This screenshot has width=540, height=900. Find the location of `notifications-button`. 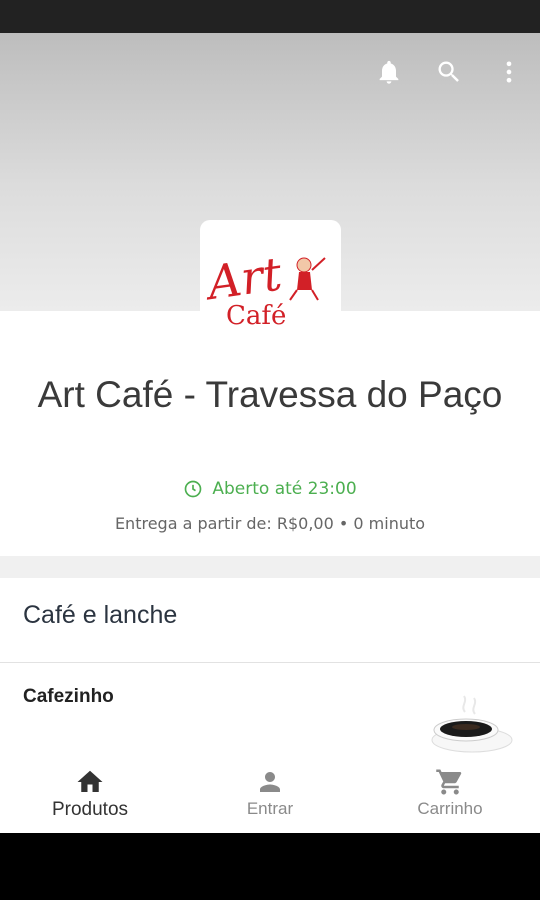

notifications-button is located at coordinates (389, 72).